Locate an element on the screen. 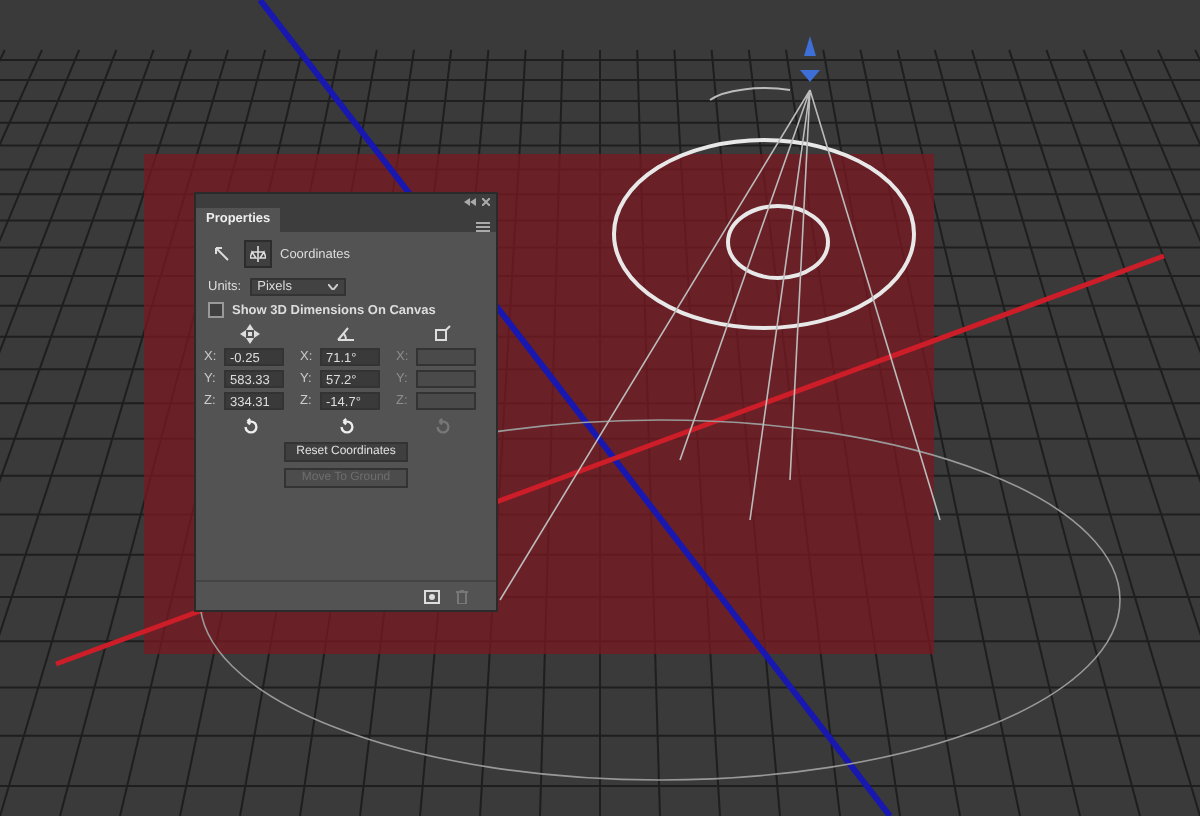 The width and height of the screenshot is (1200, 816). checkbox is located at coordinates (216, 310).